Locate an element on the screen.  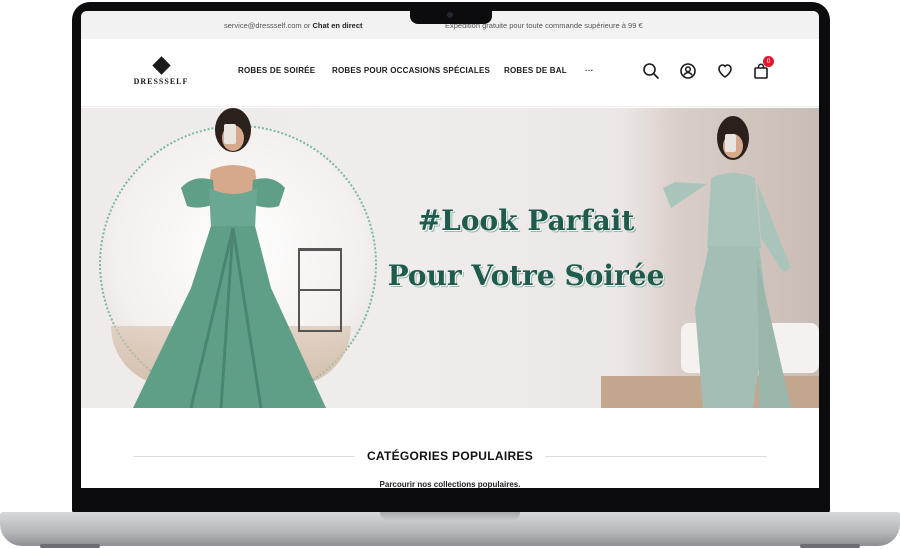
nav-item-robes-de-soiree: ROBES DE SOIRÉE is located at coordinates (276, 70).